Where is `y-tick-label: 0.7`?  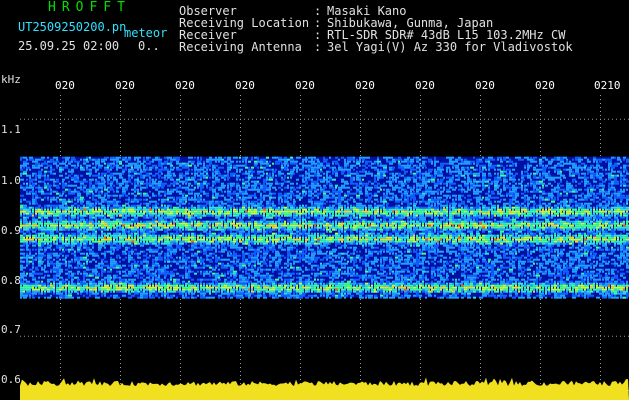 y-tick-label: 0.7 is located at coordinates (11, 329).